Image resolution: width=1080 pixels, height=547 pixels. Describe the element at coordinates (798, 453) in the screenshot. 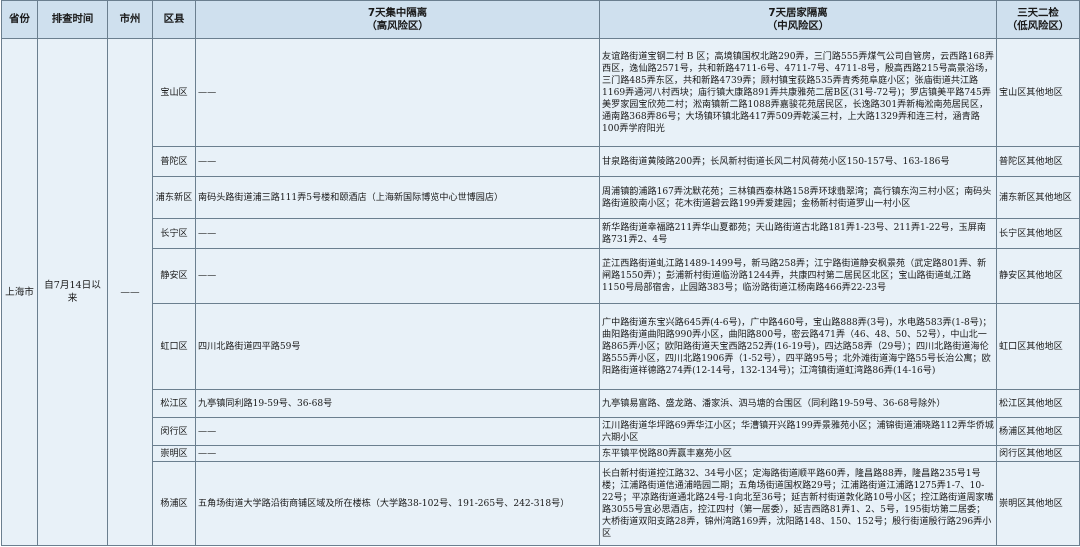

I see `mid-risk-cell: 东平镇平悦路80弄赢丰嘉苑小区` at that location.